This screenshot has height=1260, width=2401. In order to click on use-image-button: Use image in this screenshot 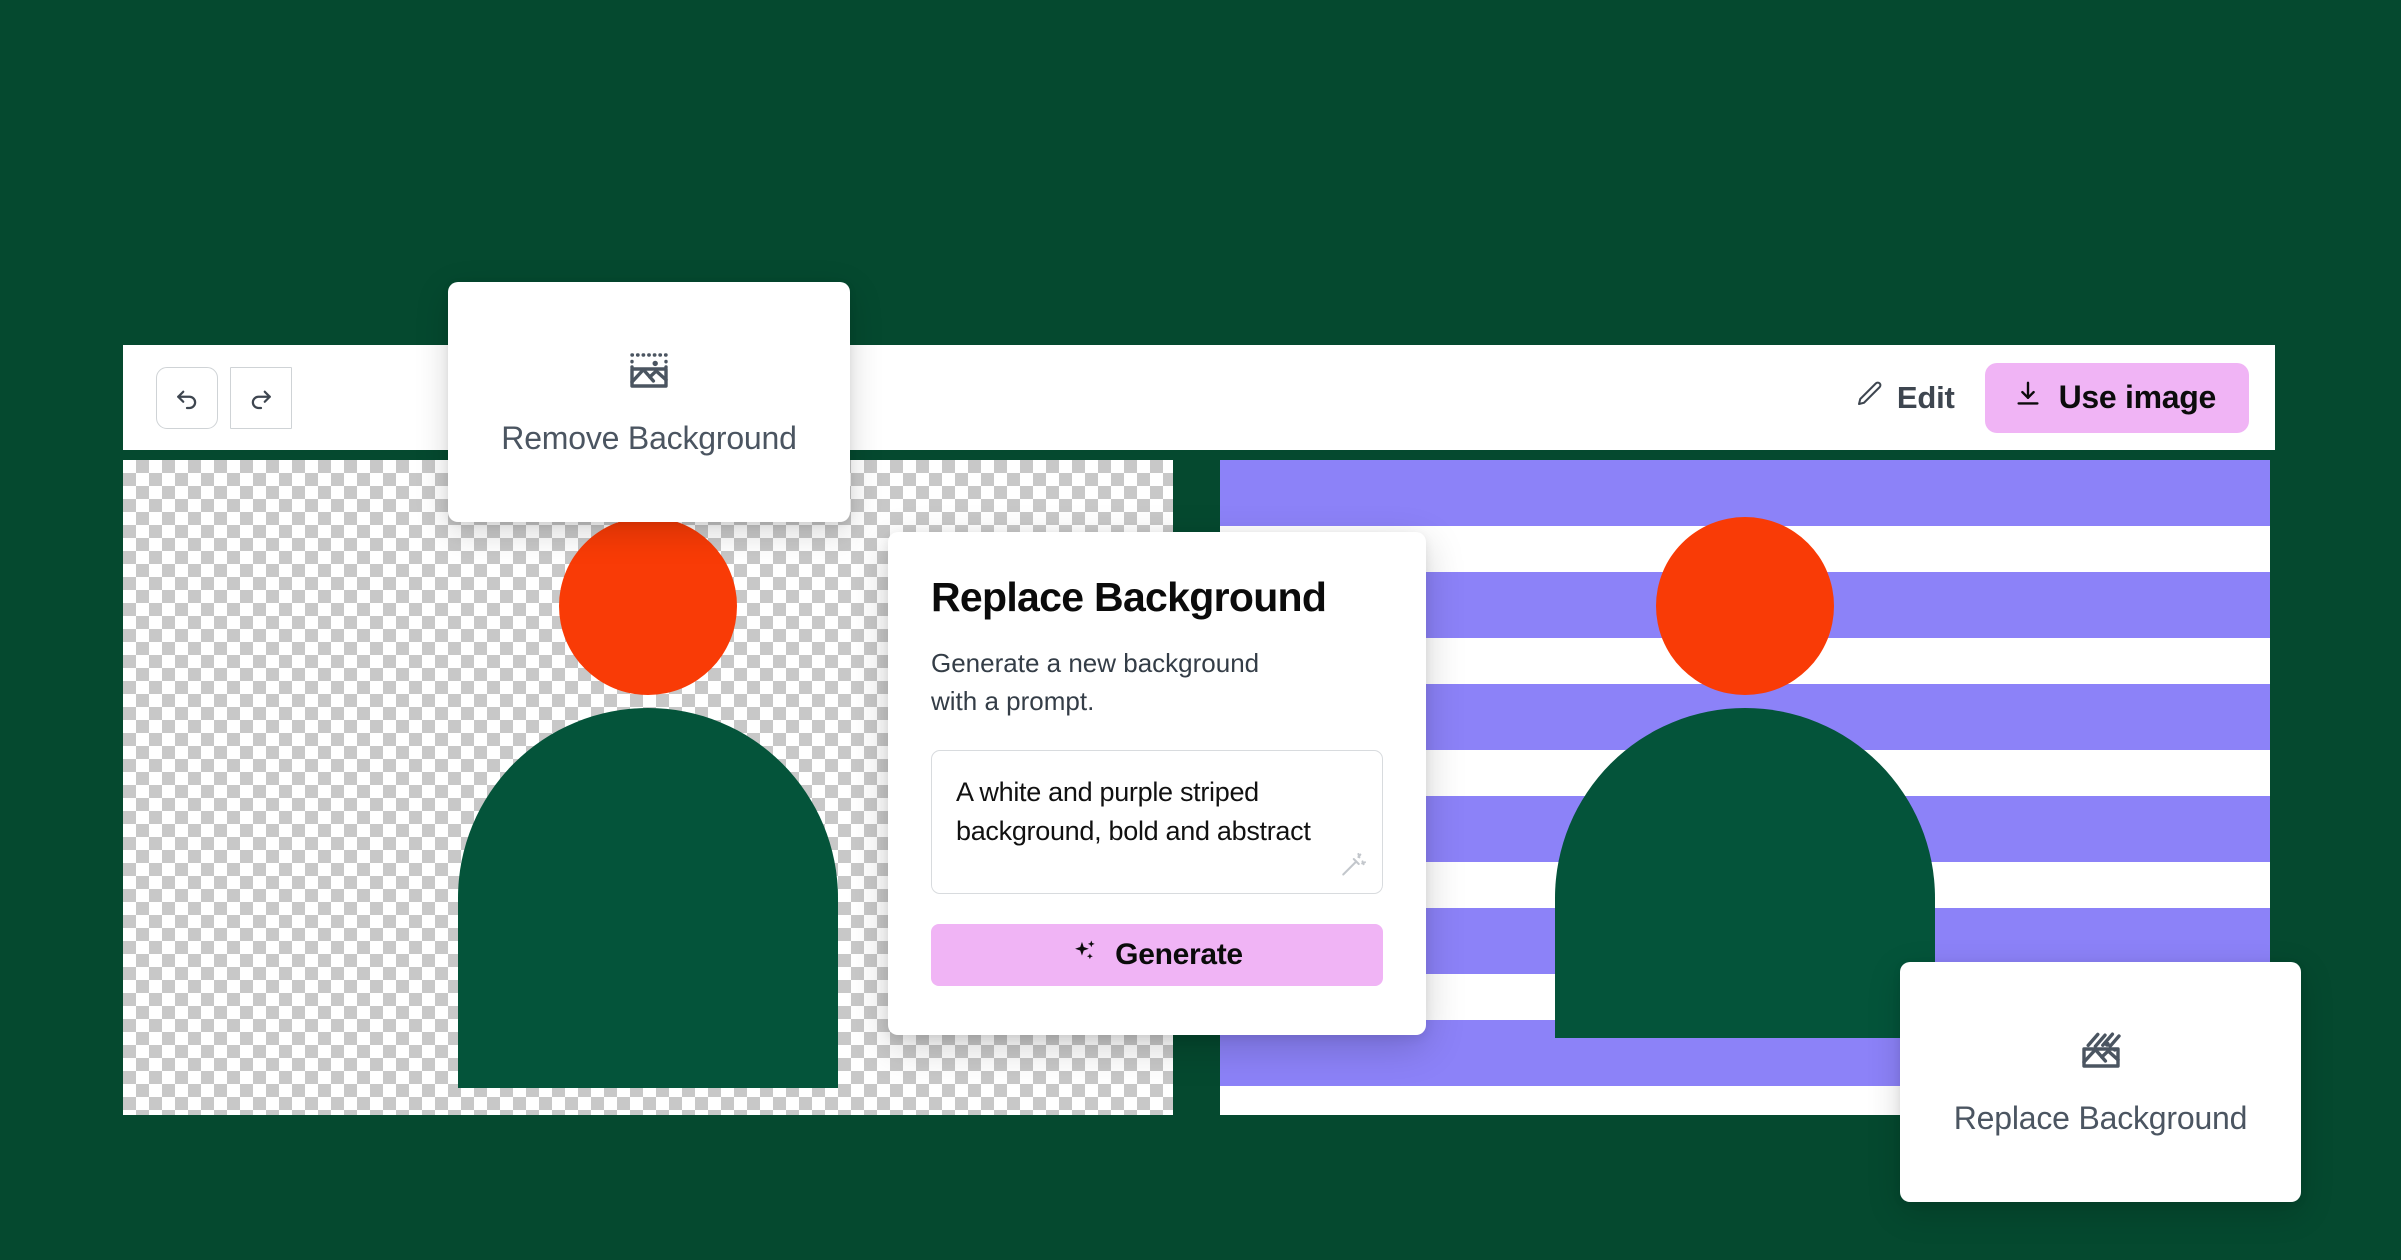, I will do `click(2116, 397)`.